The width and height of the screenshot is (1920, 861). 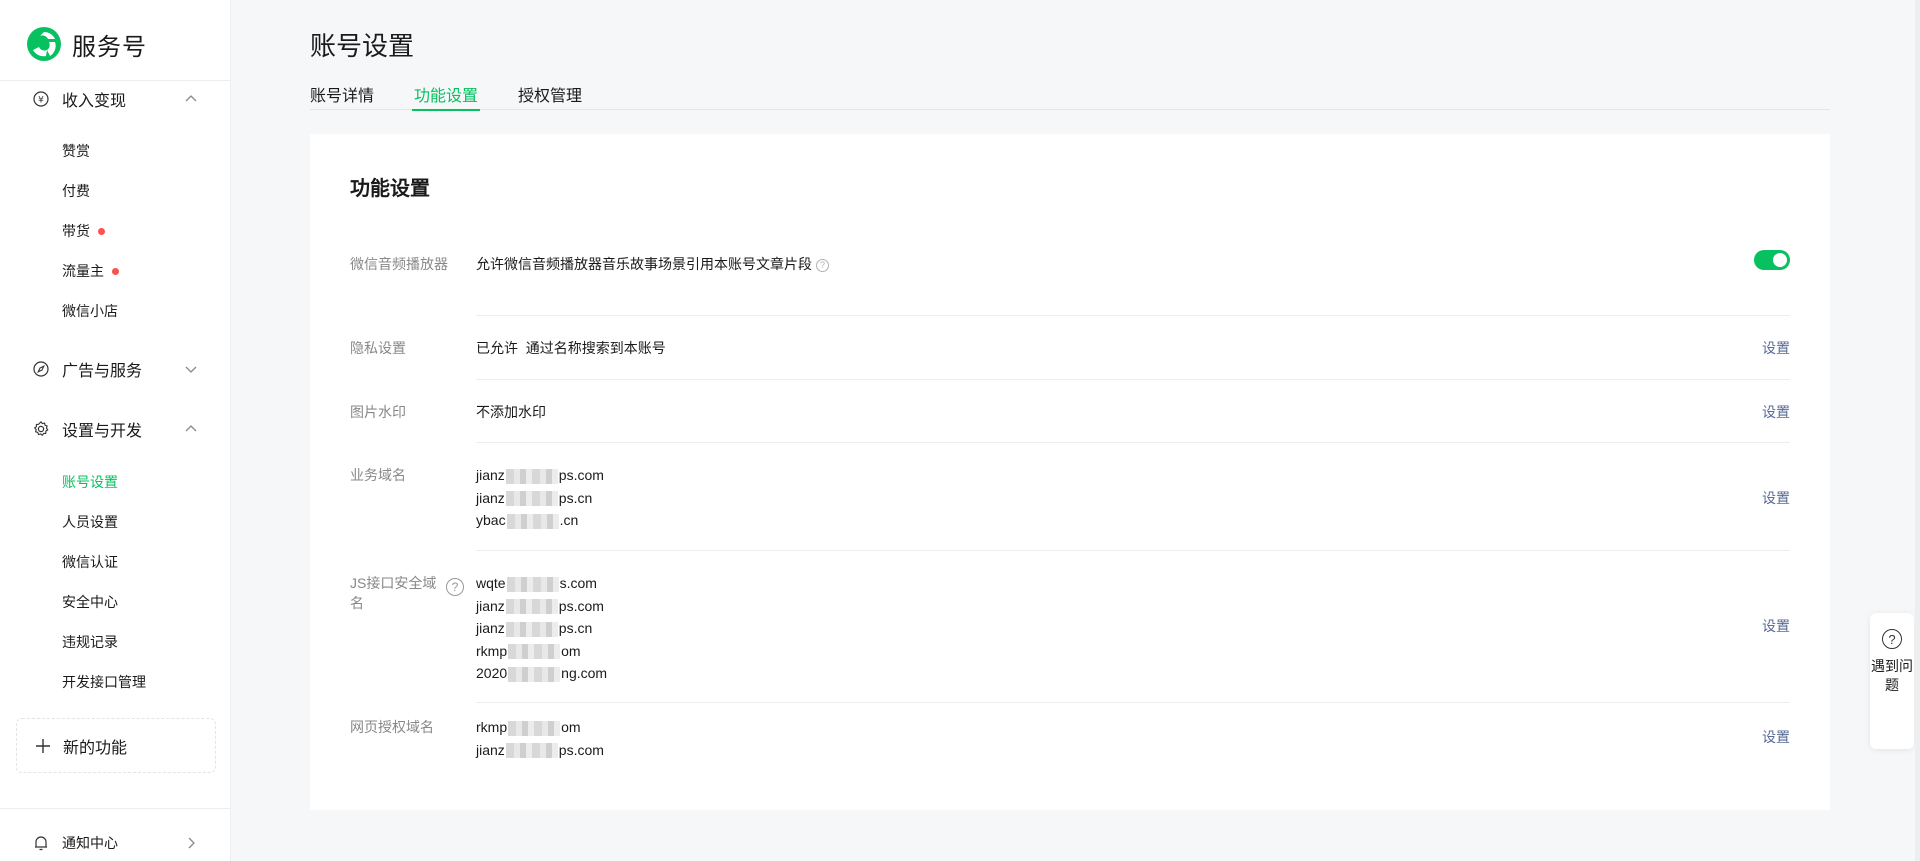 I want to click on domain-prefix: wqte, so click(x=491, y=583).